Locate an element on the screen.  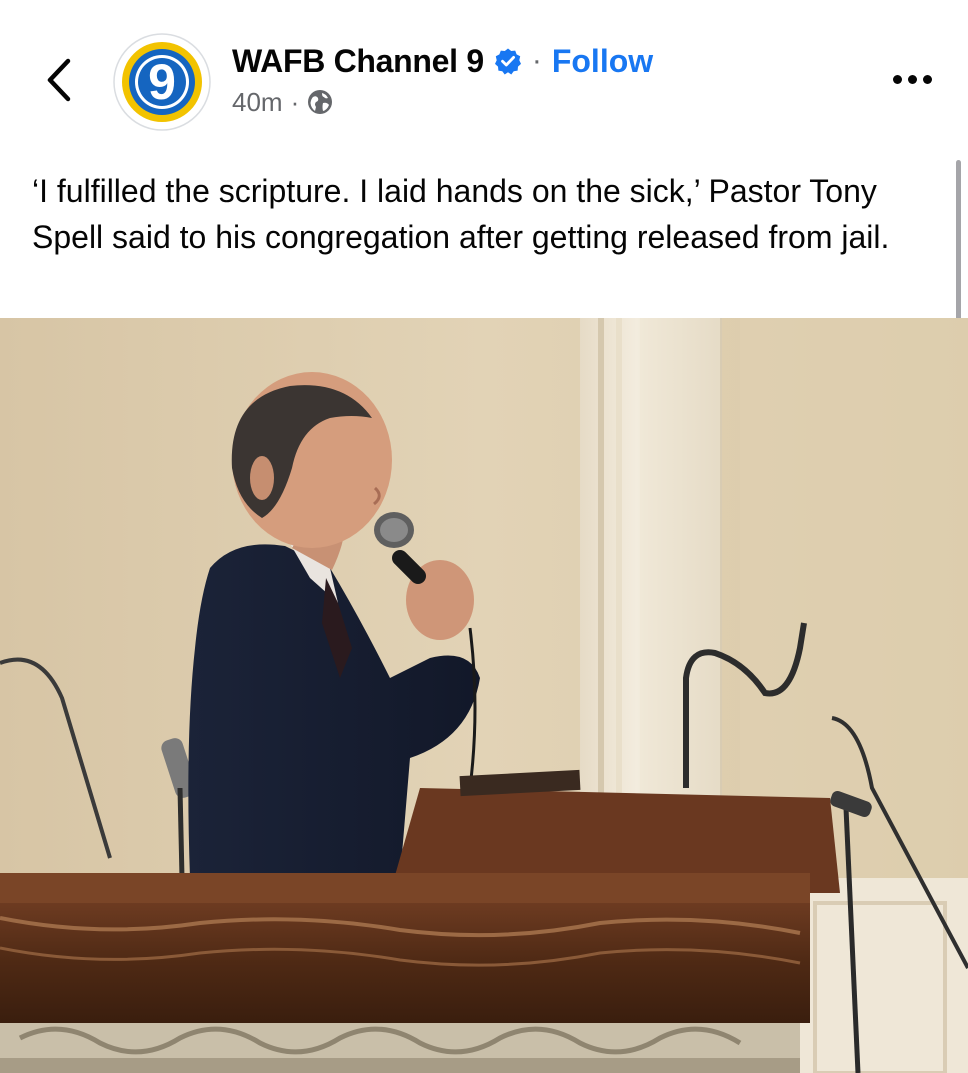
follow-button: Follow is located at coordinates (602, 61).